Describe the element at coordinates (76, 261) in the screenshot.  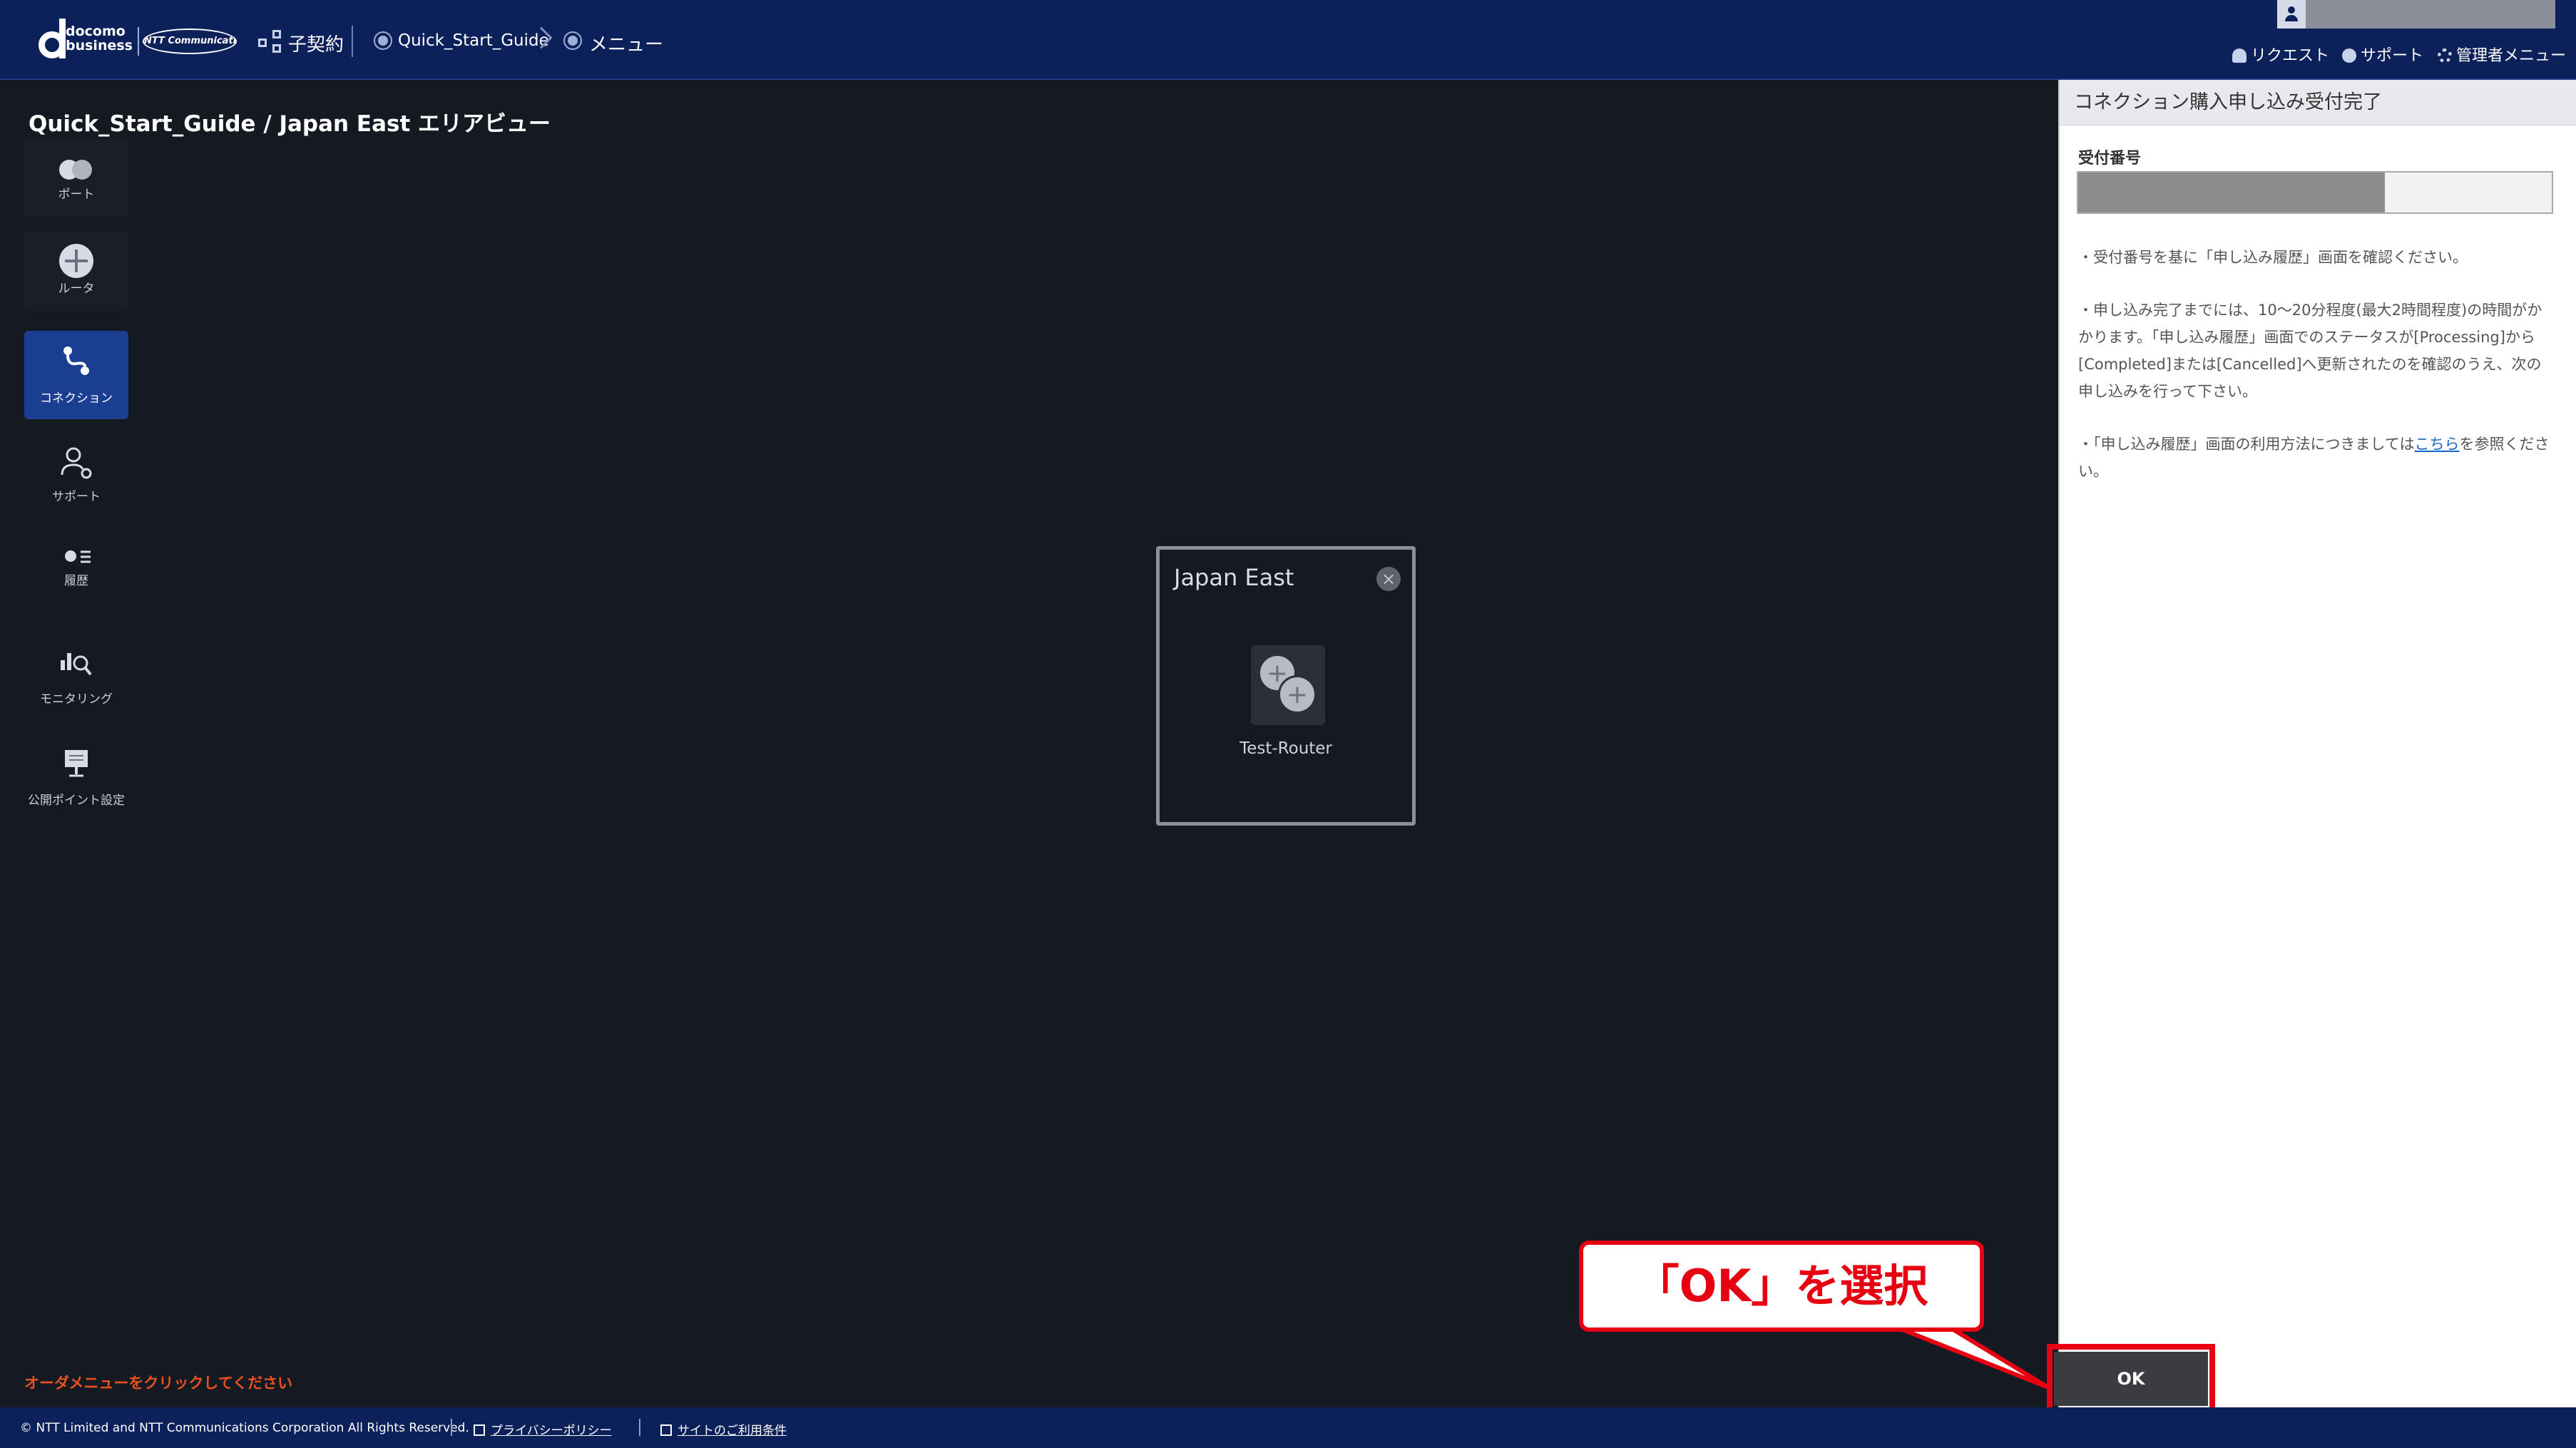
I see `router-icon` at that location.